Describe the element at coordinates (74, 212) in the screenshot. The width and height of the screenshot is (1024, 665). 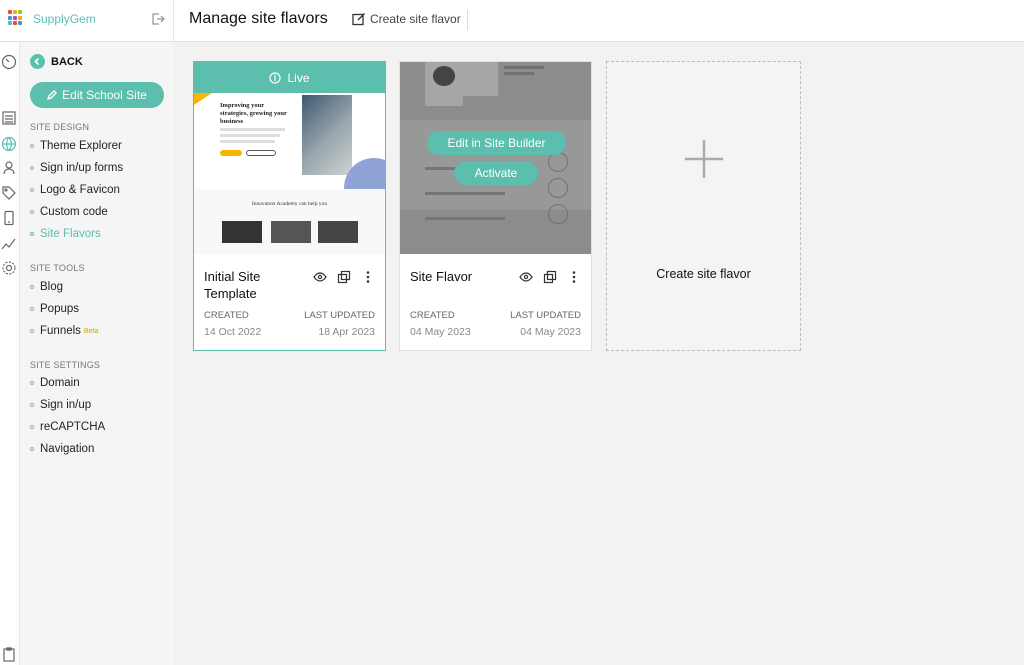
I see `sidebar-item-label: Custom code` at that location.